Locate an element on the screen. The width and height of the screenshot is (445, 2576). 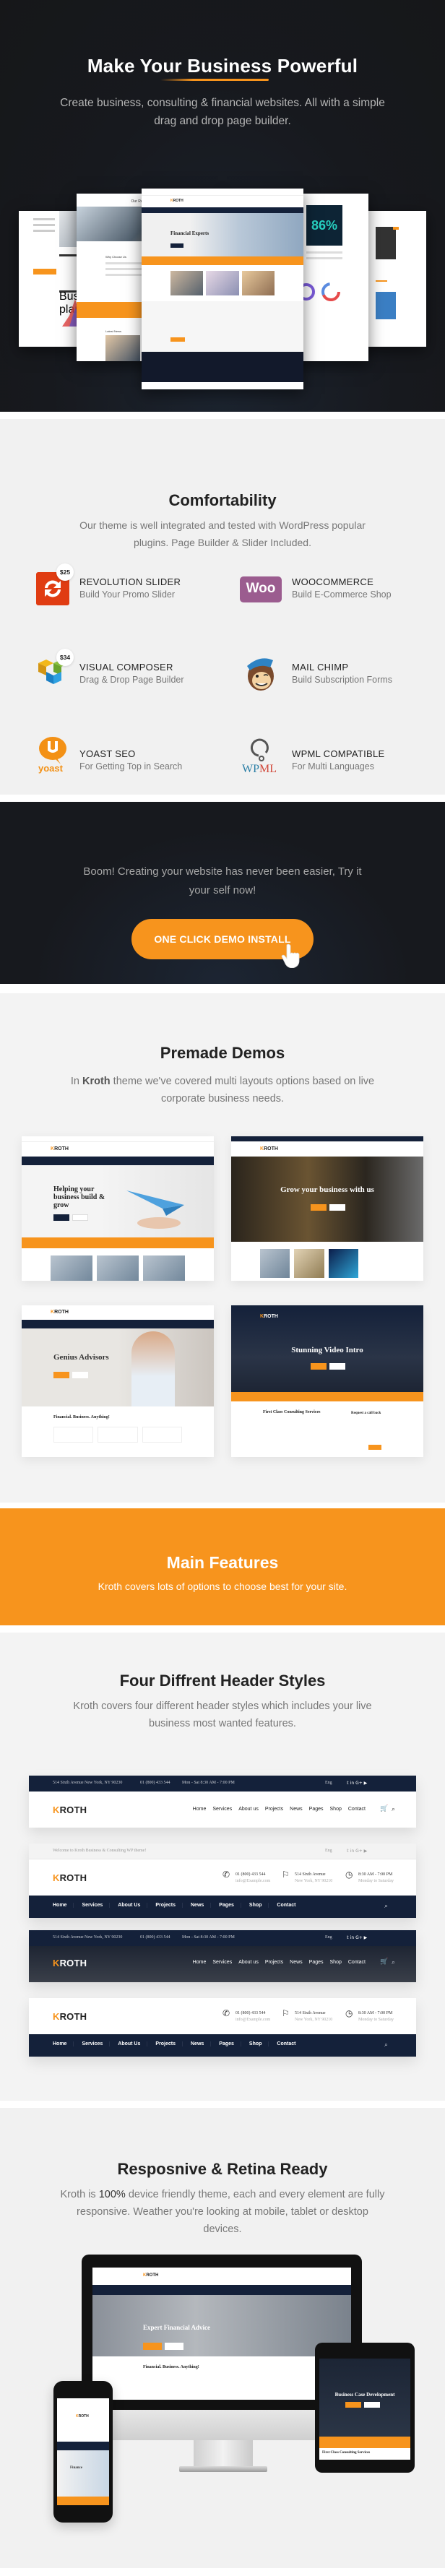
desktop-section-title: Financial. Business. Anything! is located at coordinates (171, 2367).